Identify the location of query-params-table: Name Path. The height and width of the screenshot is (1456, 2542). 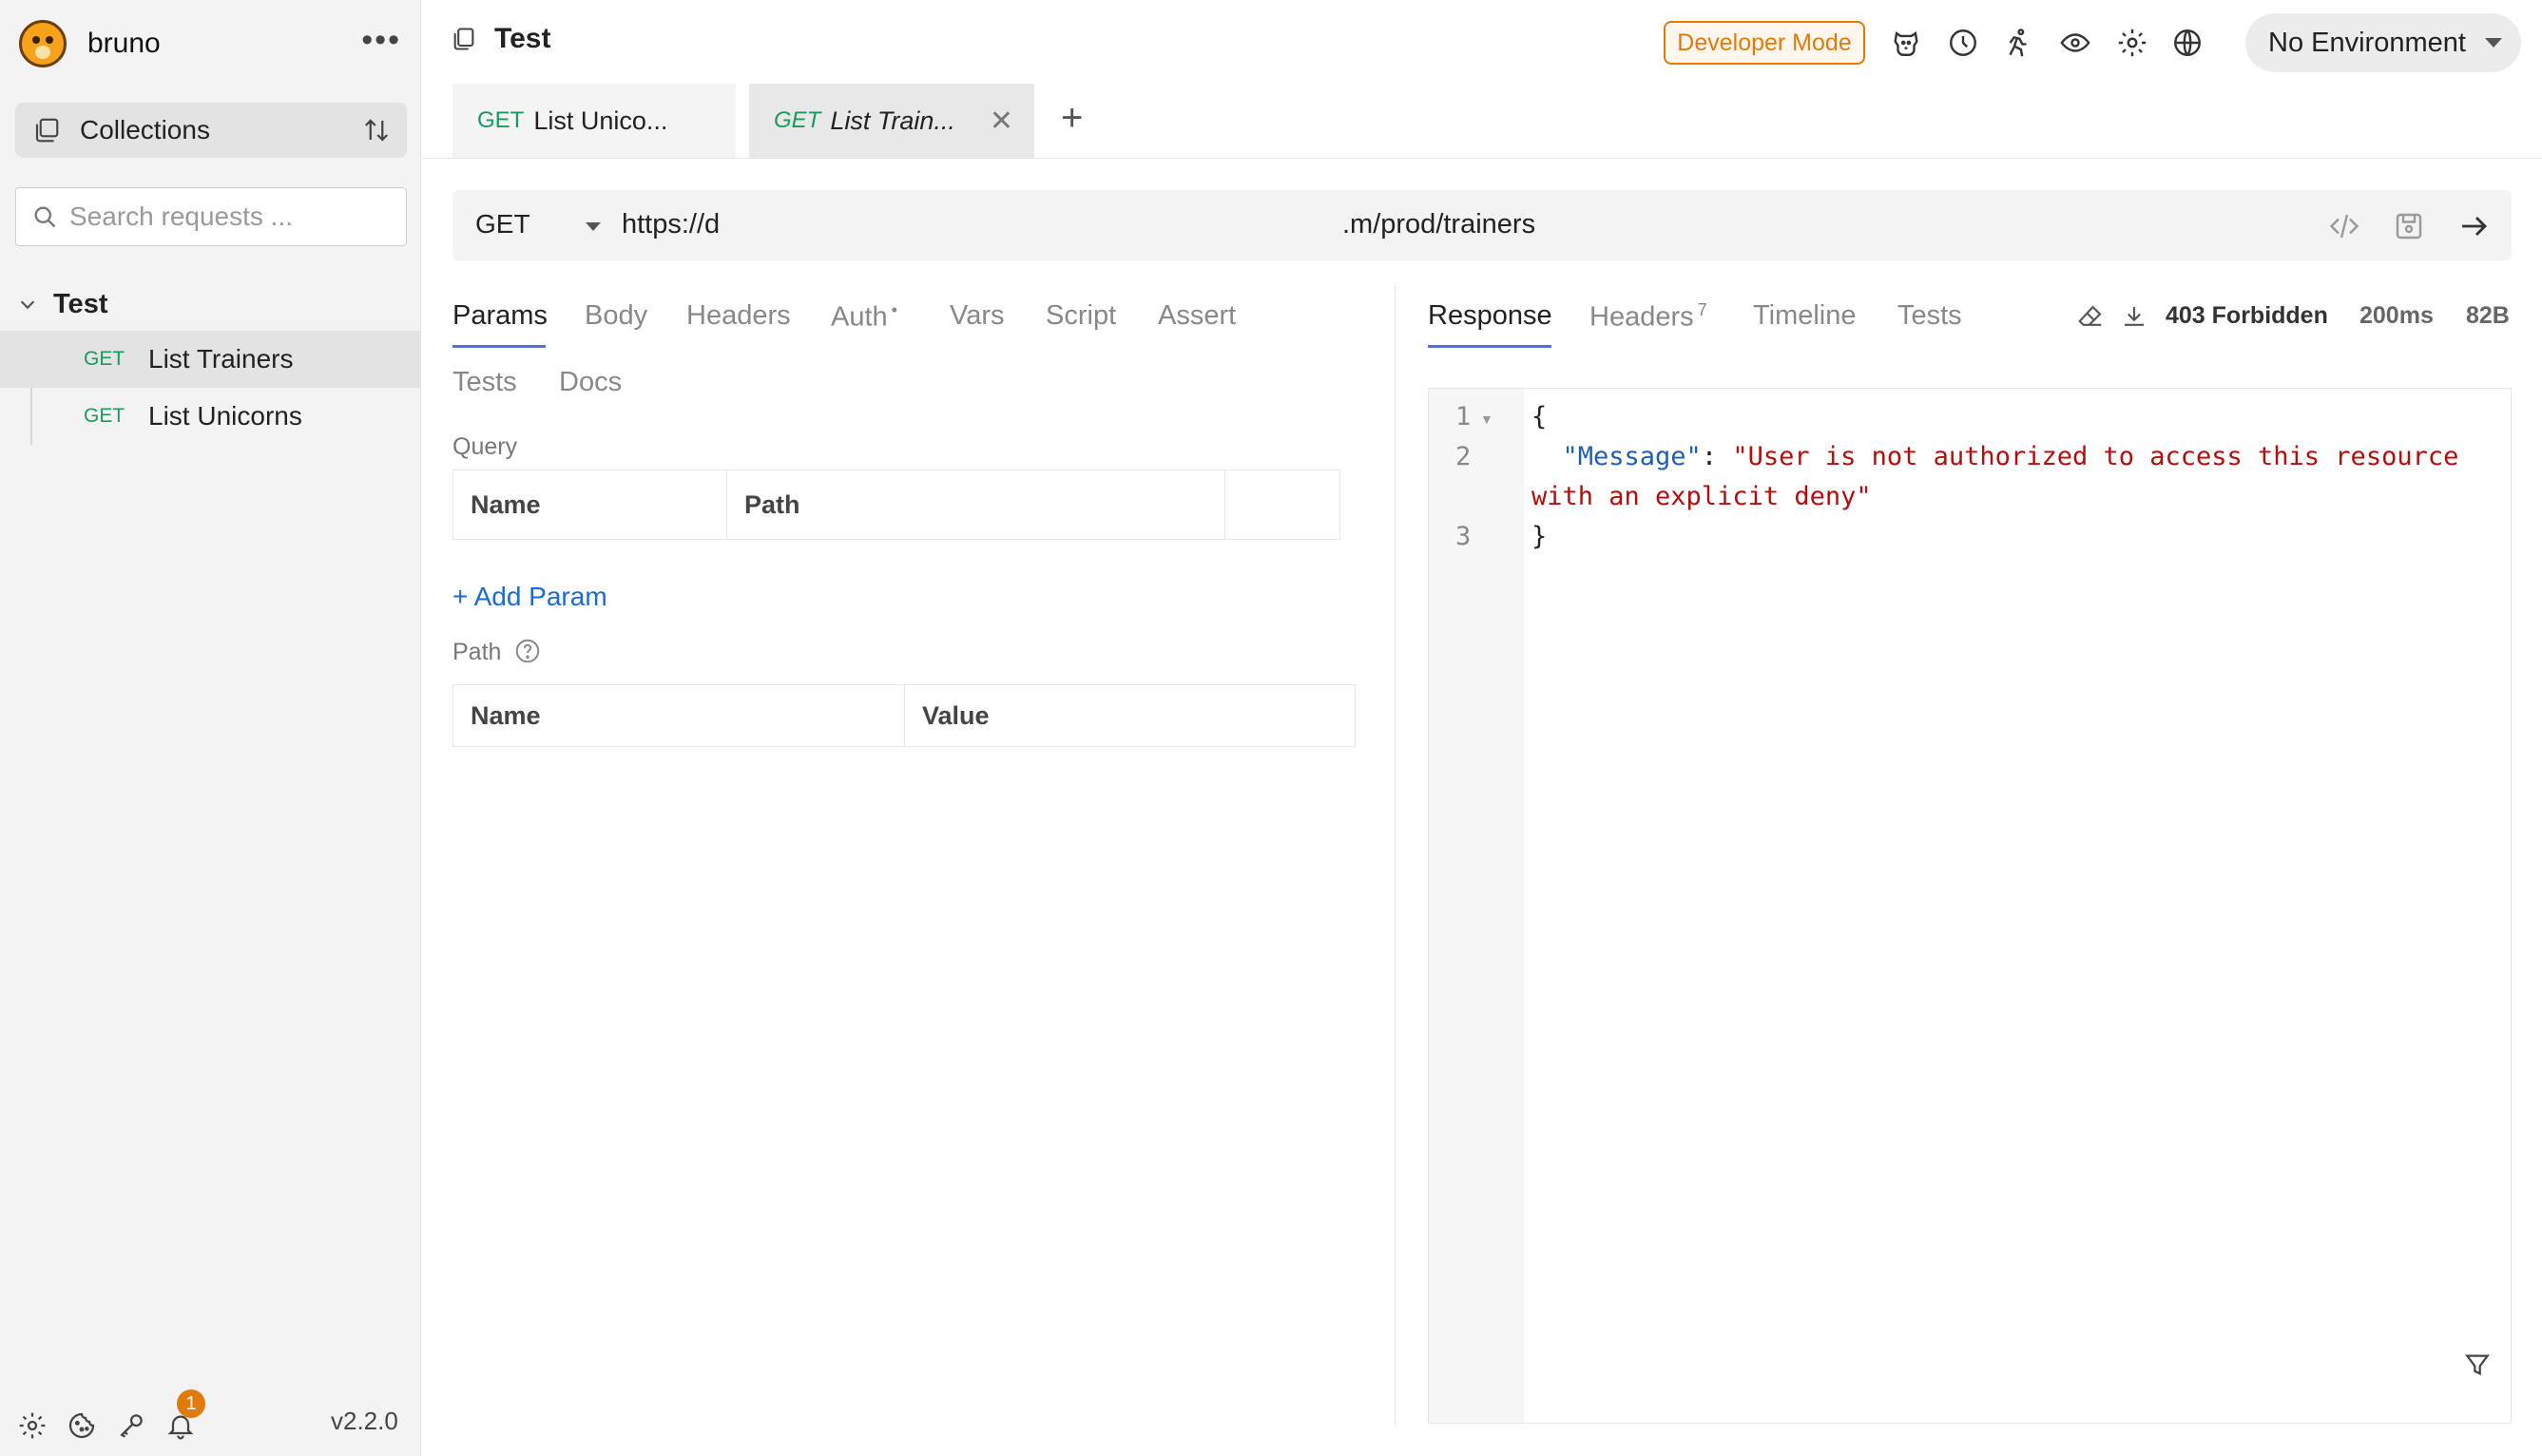
(896, 504).